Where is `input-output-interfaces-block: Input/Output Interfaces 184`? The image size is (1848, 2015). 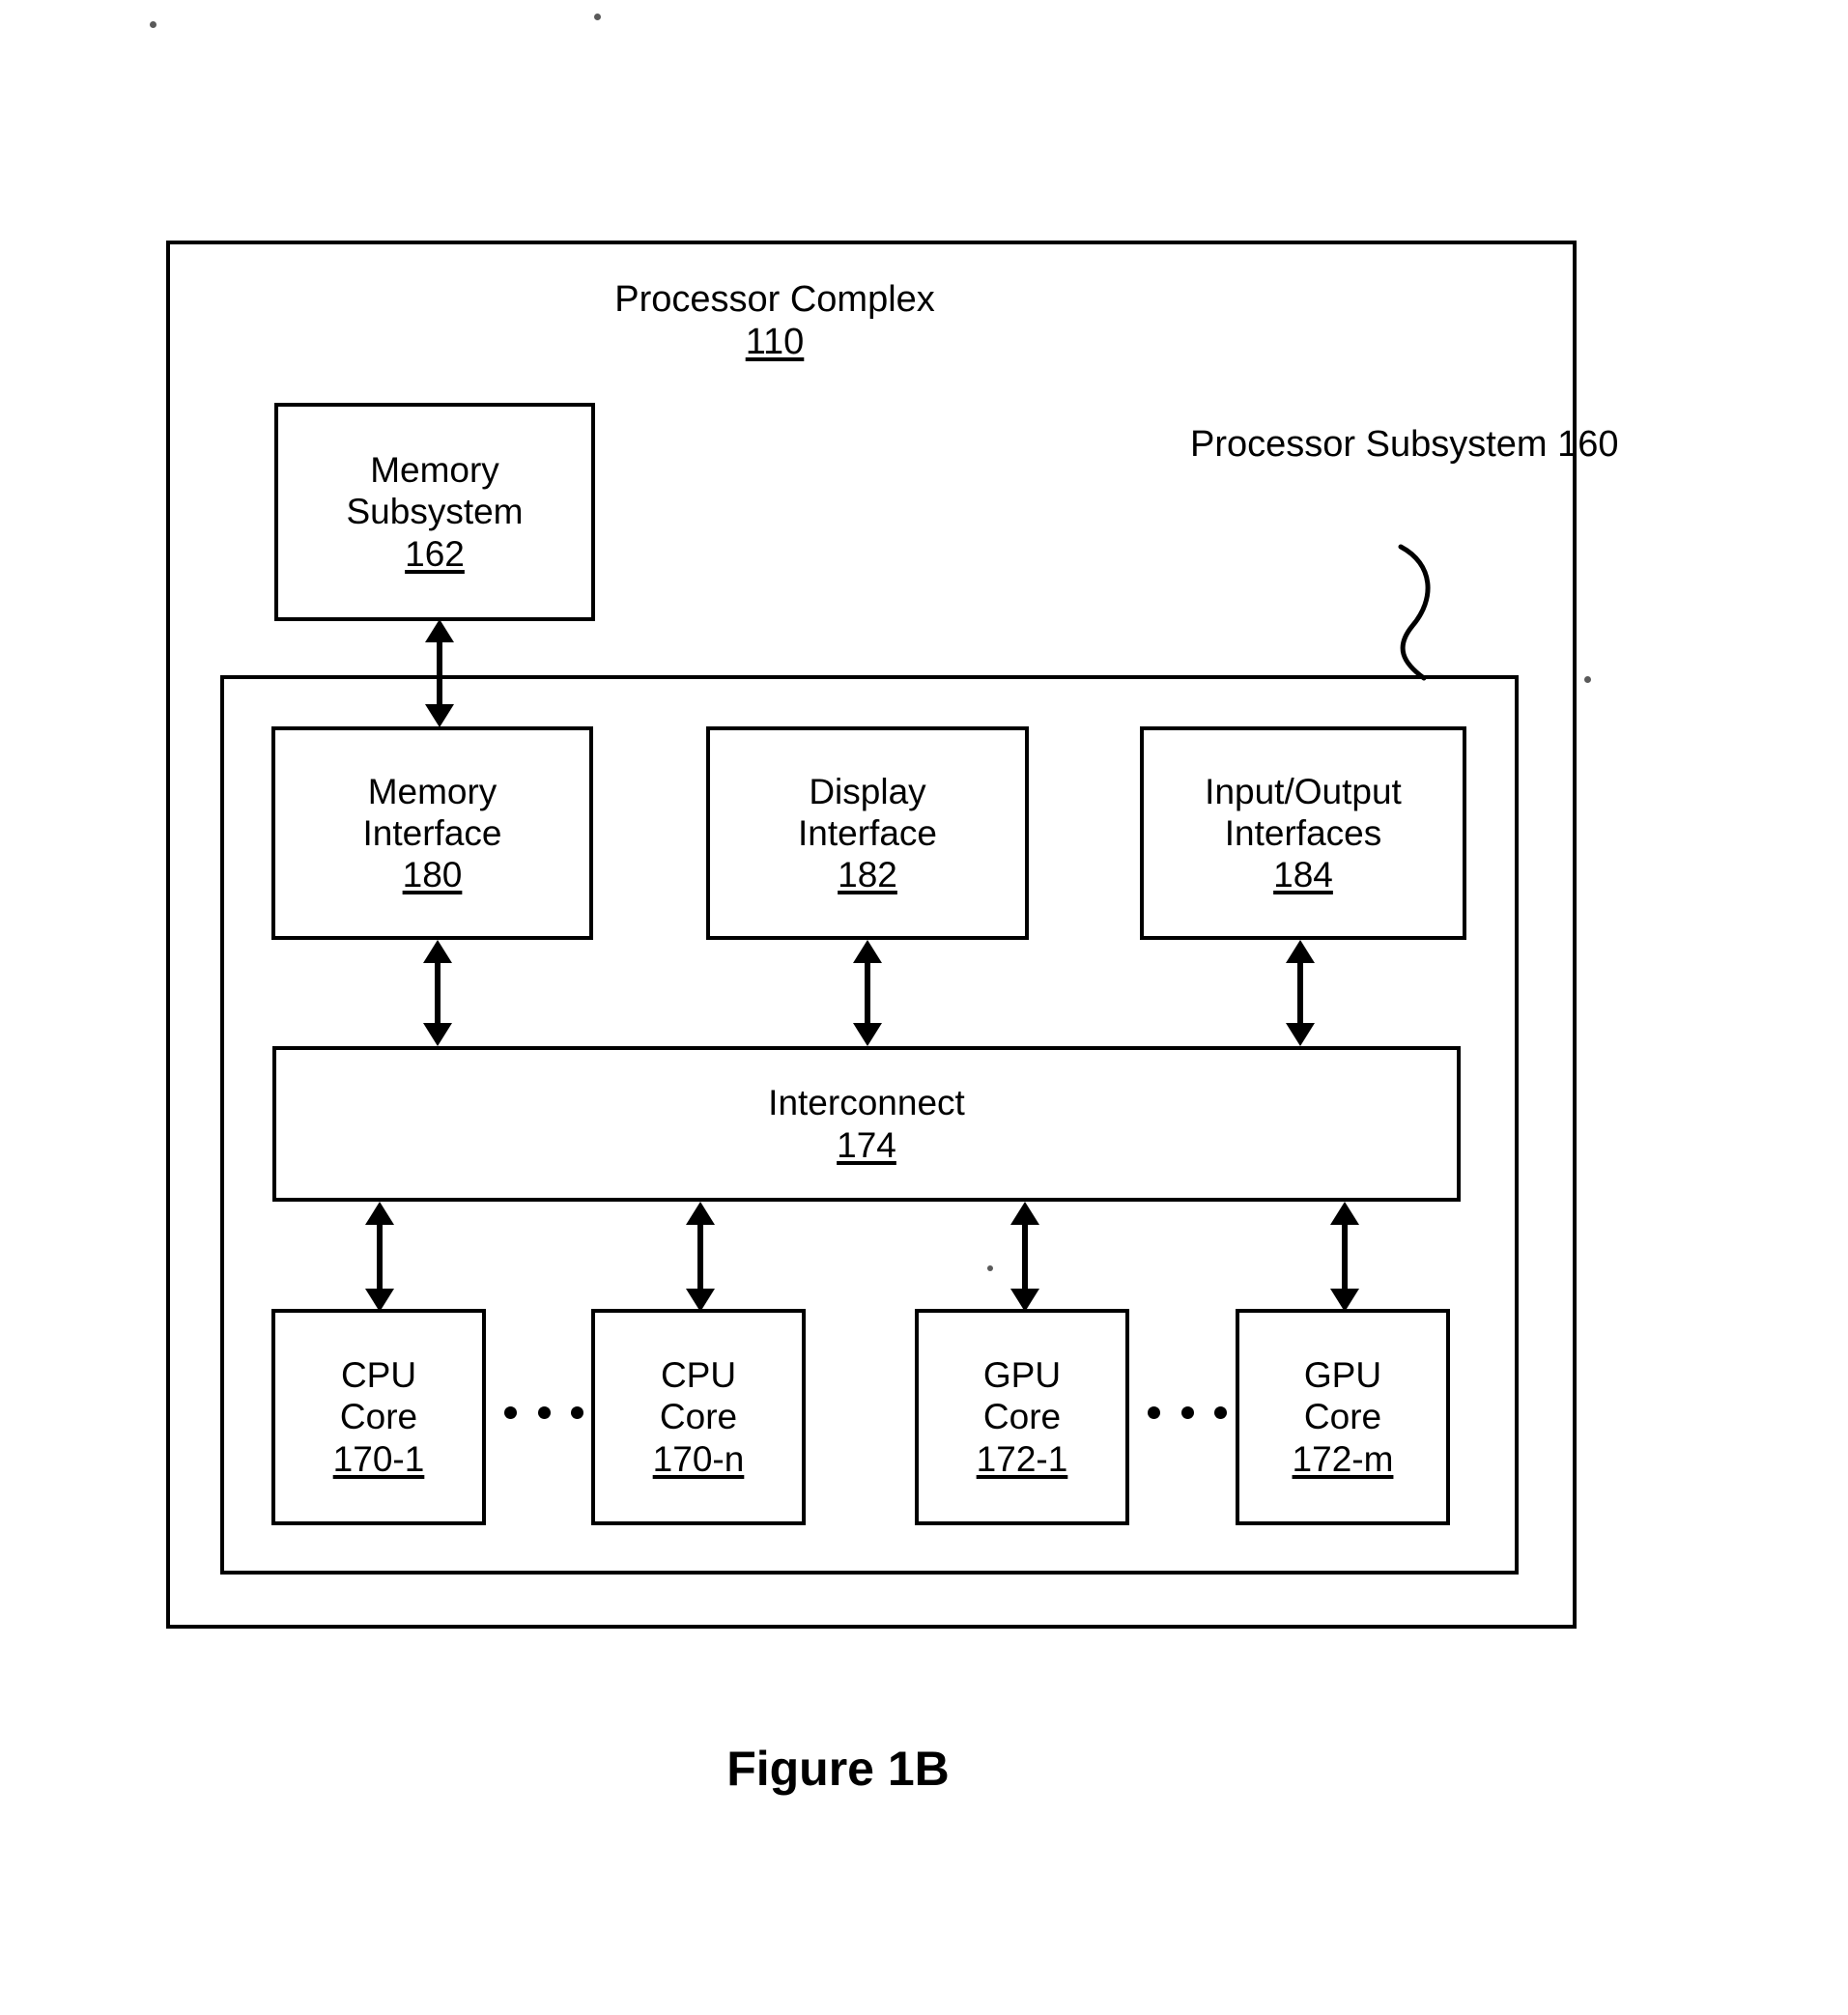 input-output-interfaces-block: Input/Output Interfaces 184 is located at coordinates (1303, 833).